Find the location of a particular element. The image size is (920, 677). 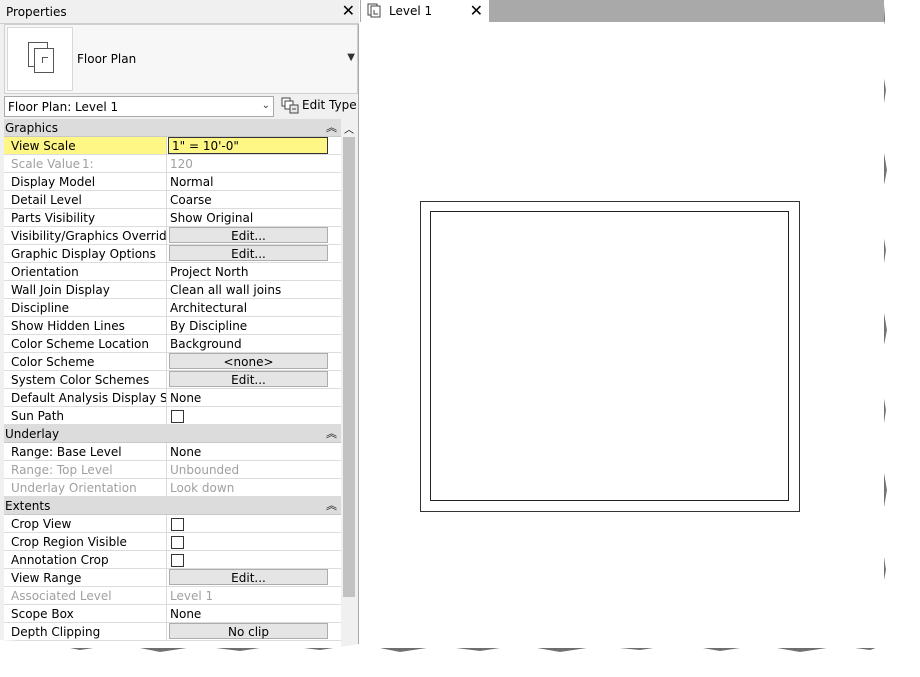

crop-region-visible-checkbox is located at coordinates (177, 542).